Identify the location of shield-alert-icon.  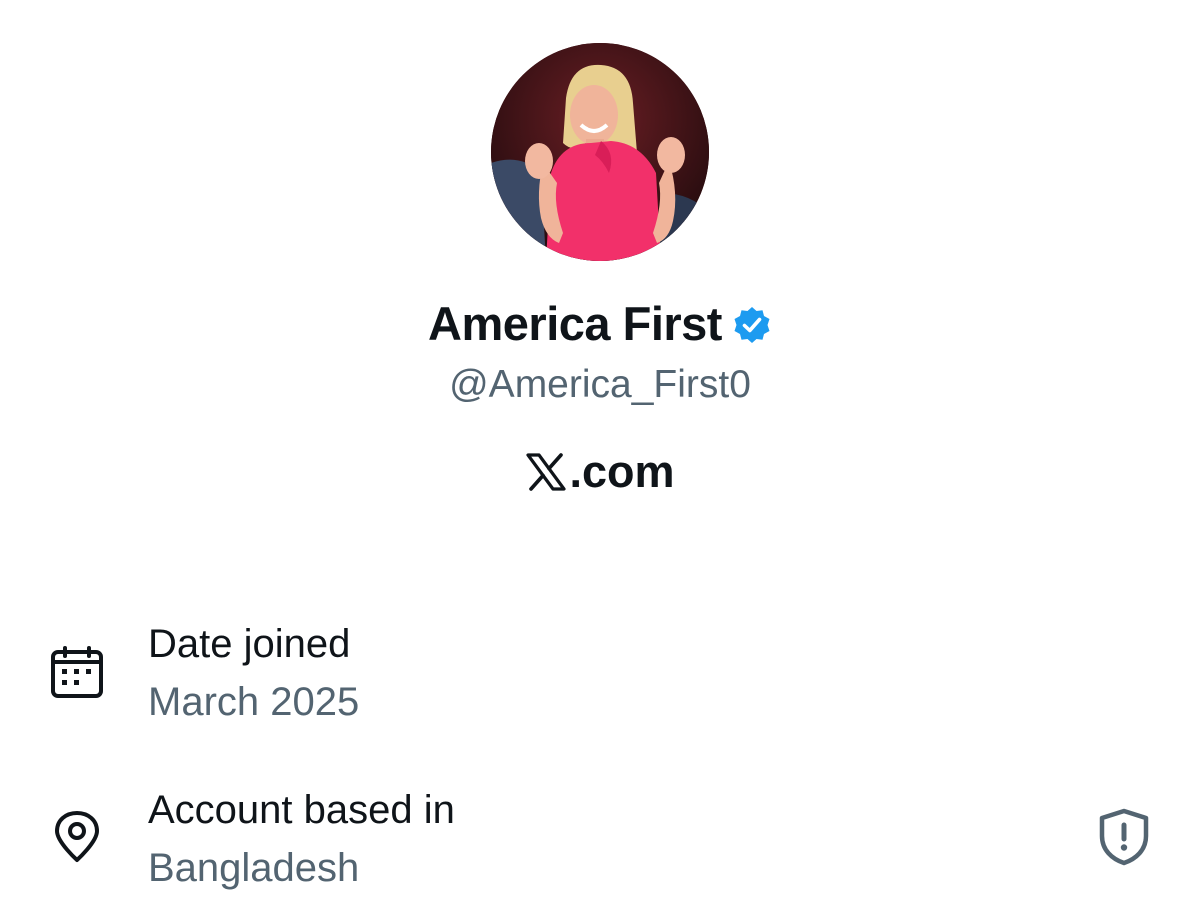
(1124, 837).